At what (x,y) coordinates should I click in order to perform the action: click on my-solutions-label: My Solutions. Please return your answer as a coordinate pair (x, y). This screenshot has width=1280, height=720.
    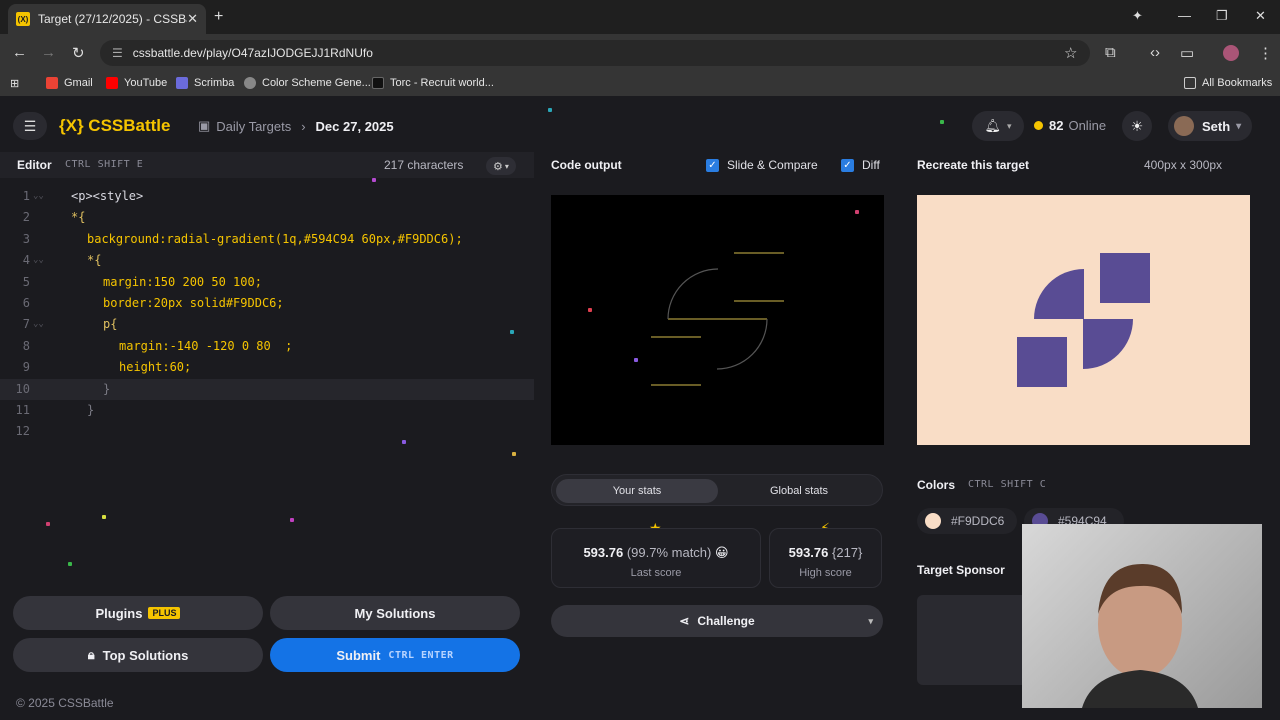
    Looking at the image, I should click on (395, 613).